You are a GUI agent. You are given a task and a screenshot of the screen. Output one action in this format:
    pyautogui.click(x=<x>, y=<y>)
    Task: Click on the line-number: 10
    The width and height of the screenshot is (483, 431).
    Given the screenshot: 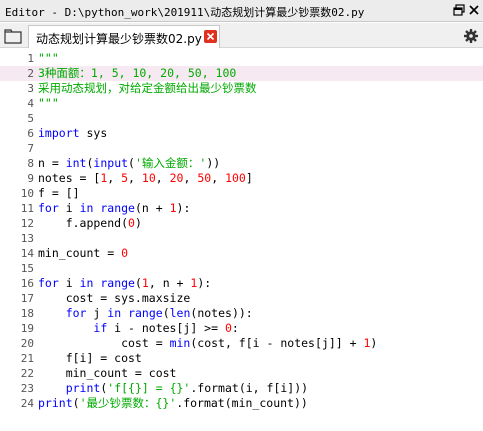 What is the action you would take?
    pyautogui.click(x=27, y=193)
    